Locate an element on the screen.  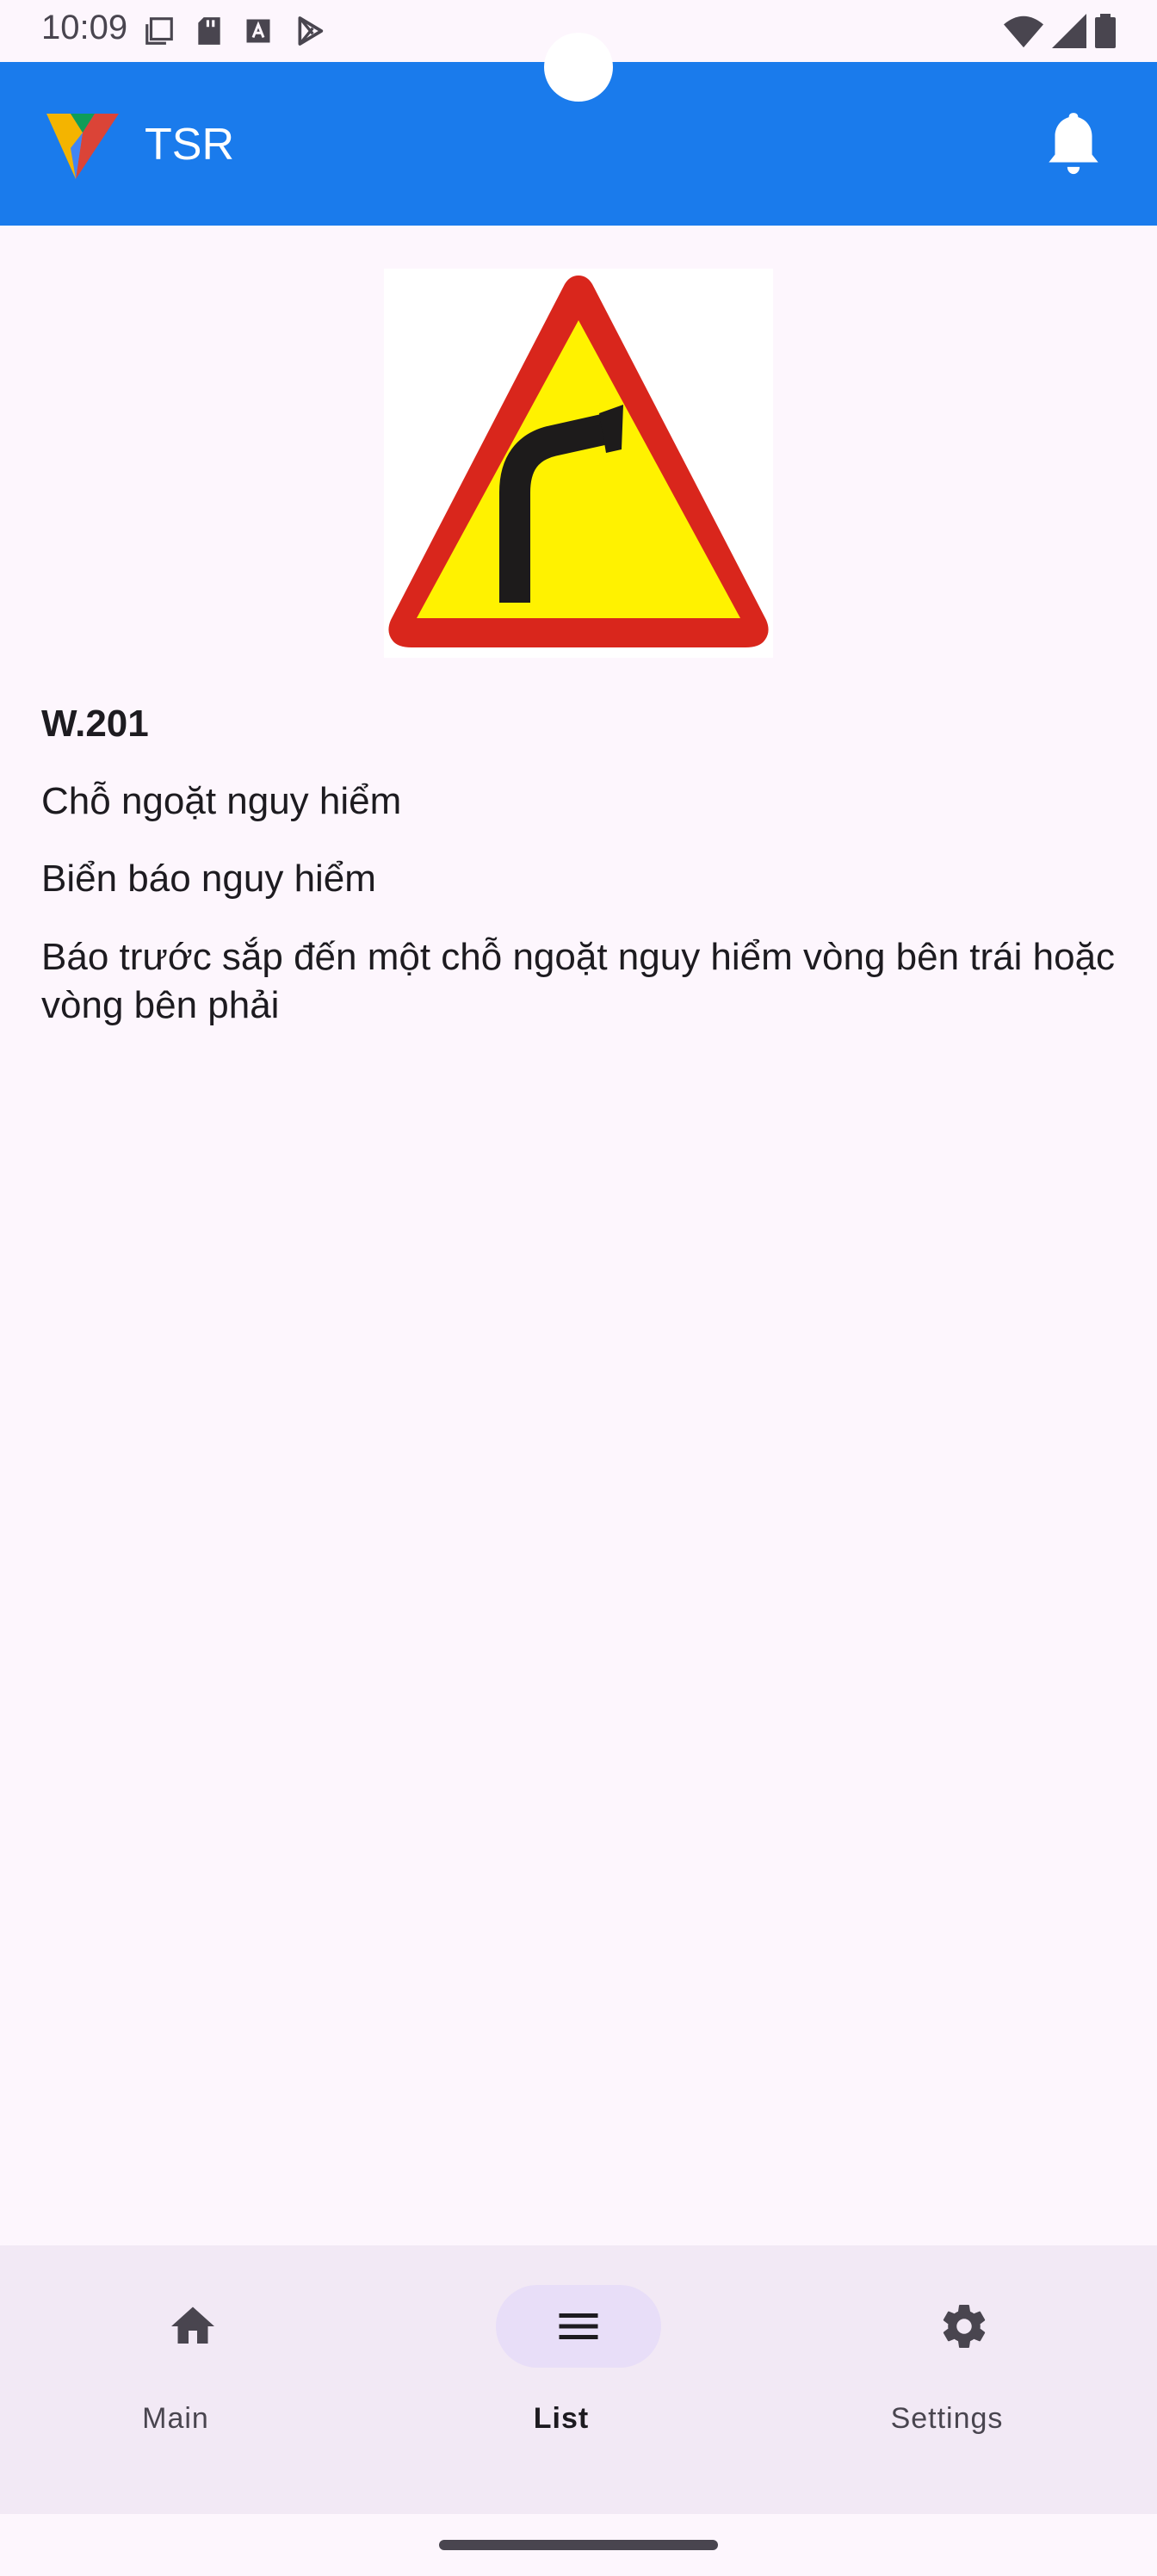
gesture-bar is located at coordinates (579, 2545).